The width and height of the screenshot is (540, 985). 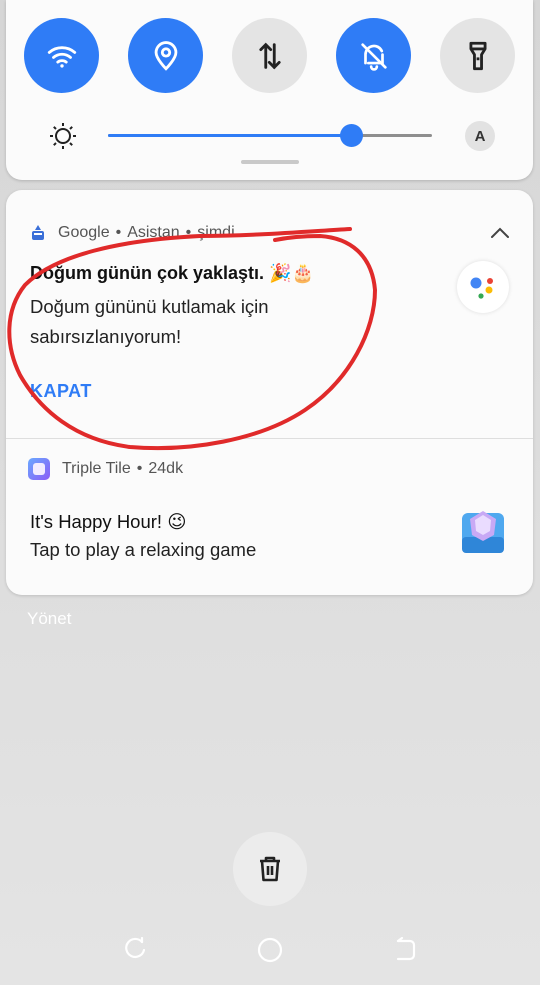 What do you see at coordinates (84, 232) in the screenshot?
I see `notification-app-name: Google` at bounding box center [84, 232].